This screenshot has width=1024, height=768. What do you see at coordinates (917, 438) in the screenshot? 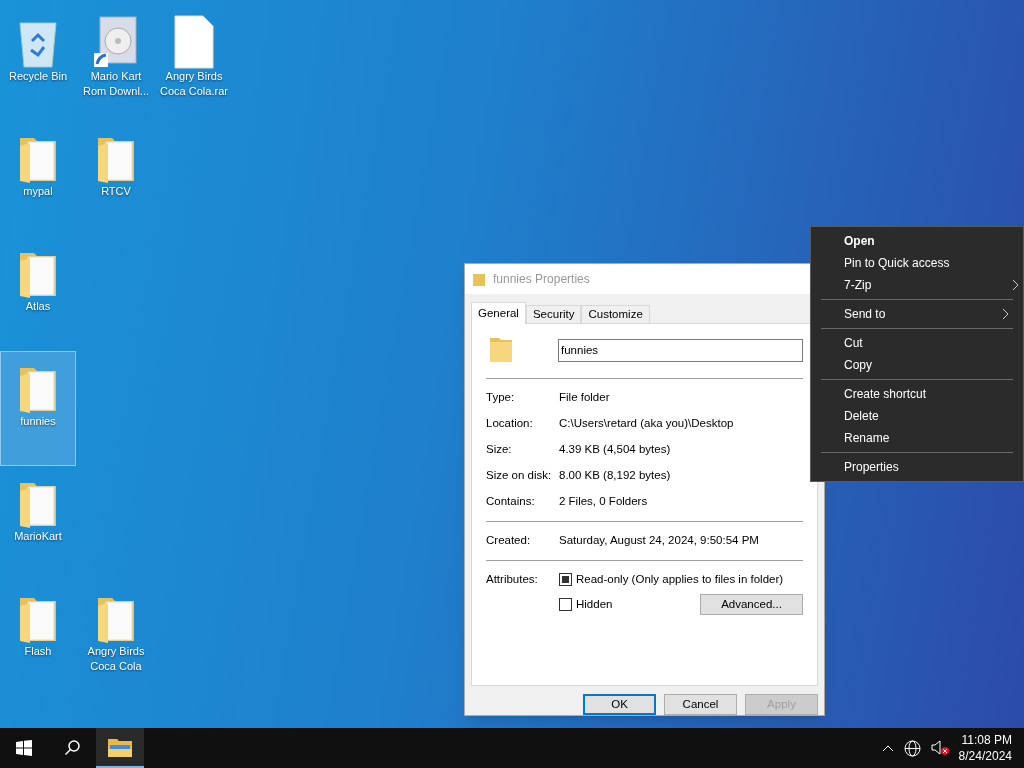
I see `menu-item: Rename` at bounding box center [917, 438].